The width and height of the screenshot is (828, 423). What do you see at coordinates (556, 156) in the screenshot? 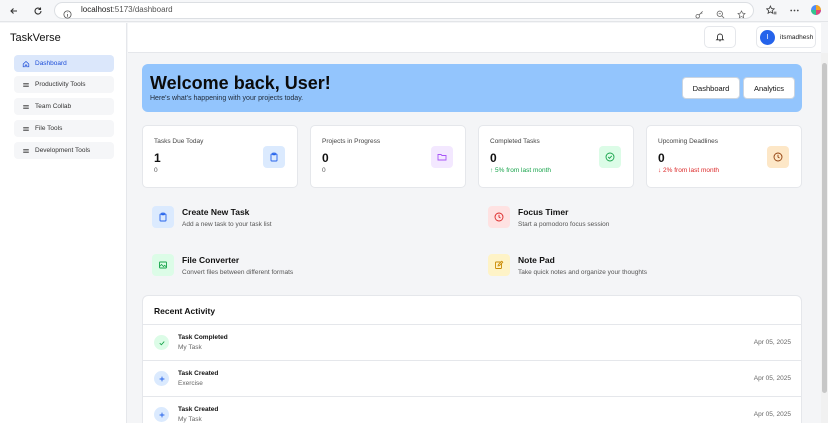
I see `stat-card-completed: Completed Tasks 0 ↑ 5% from last month` at bounding box center [556, 156].